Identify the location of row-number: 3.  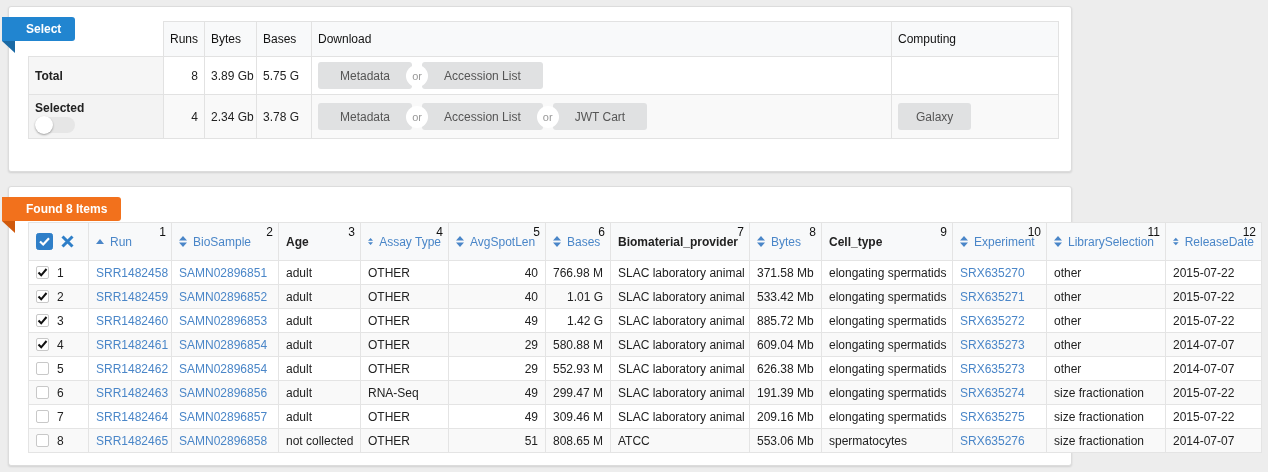
(60, 320).